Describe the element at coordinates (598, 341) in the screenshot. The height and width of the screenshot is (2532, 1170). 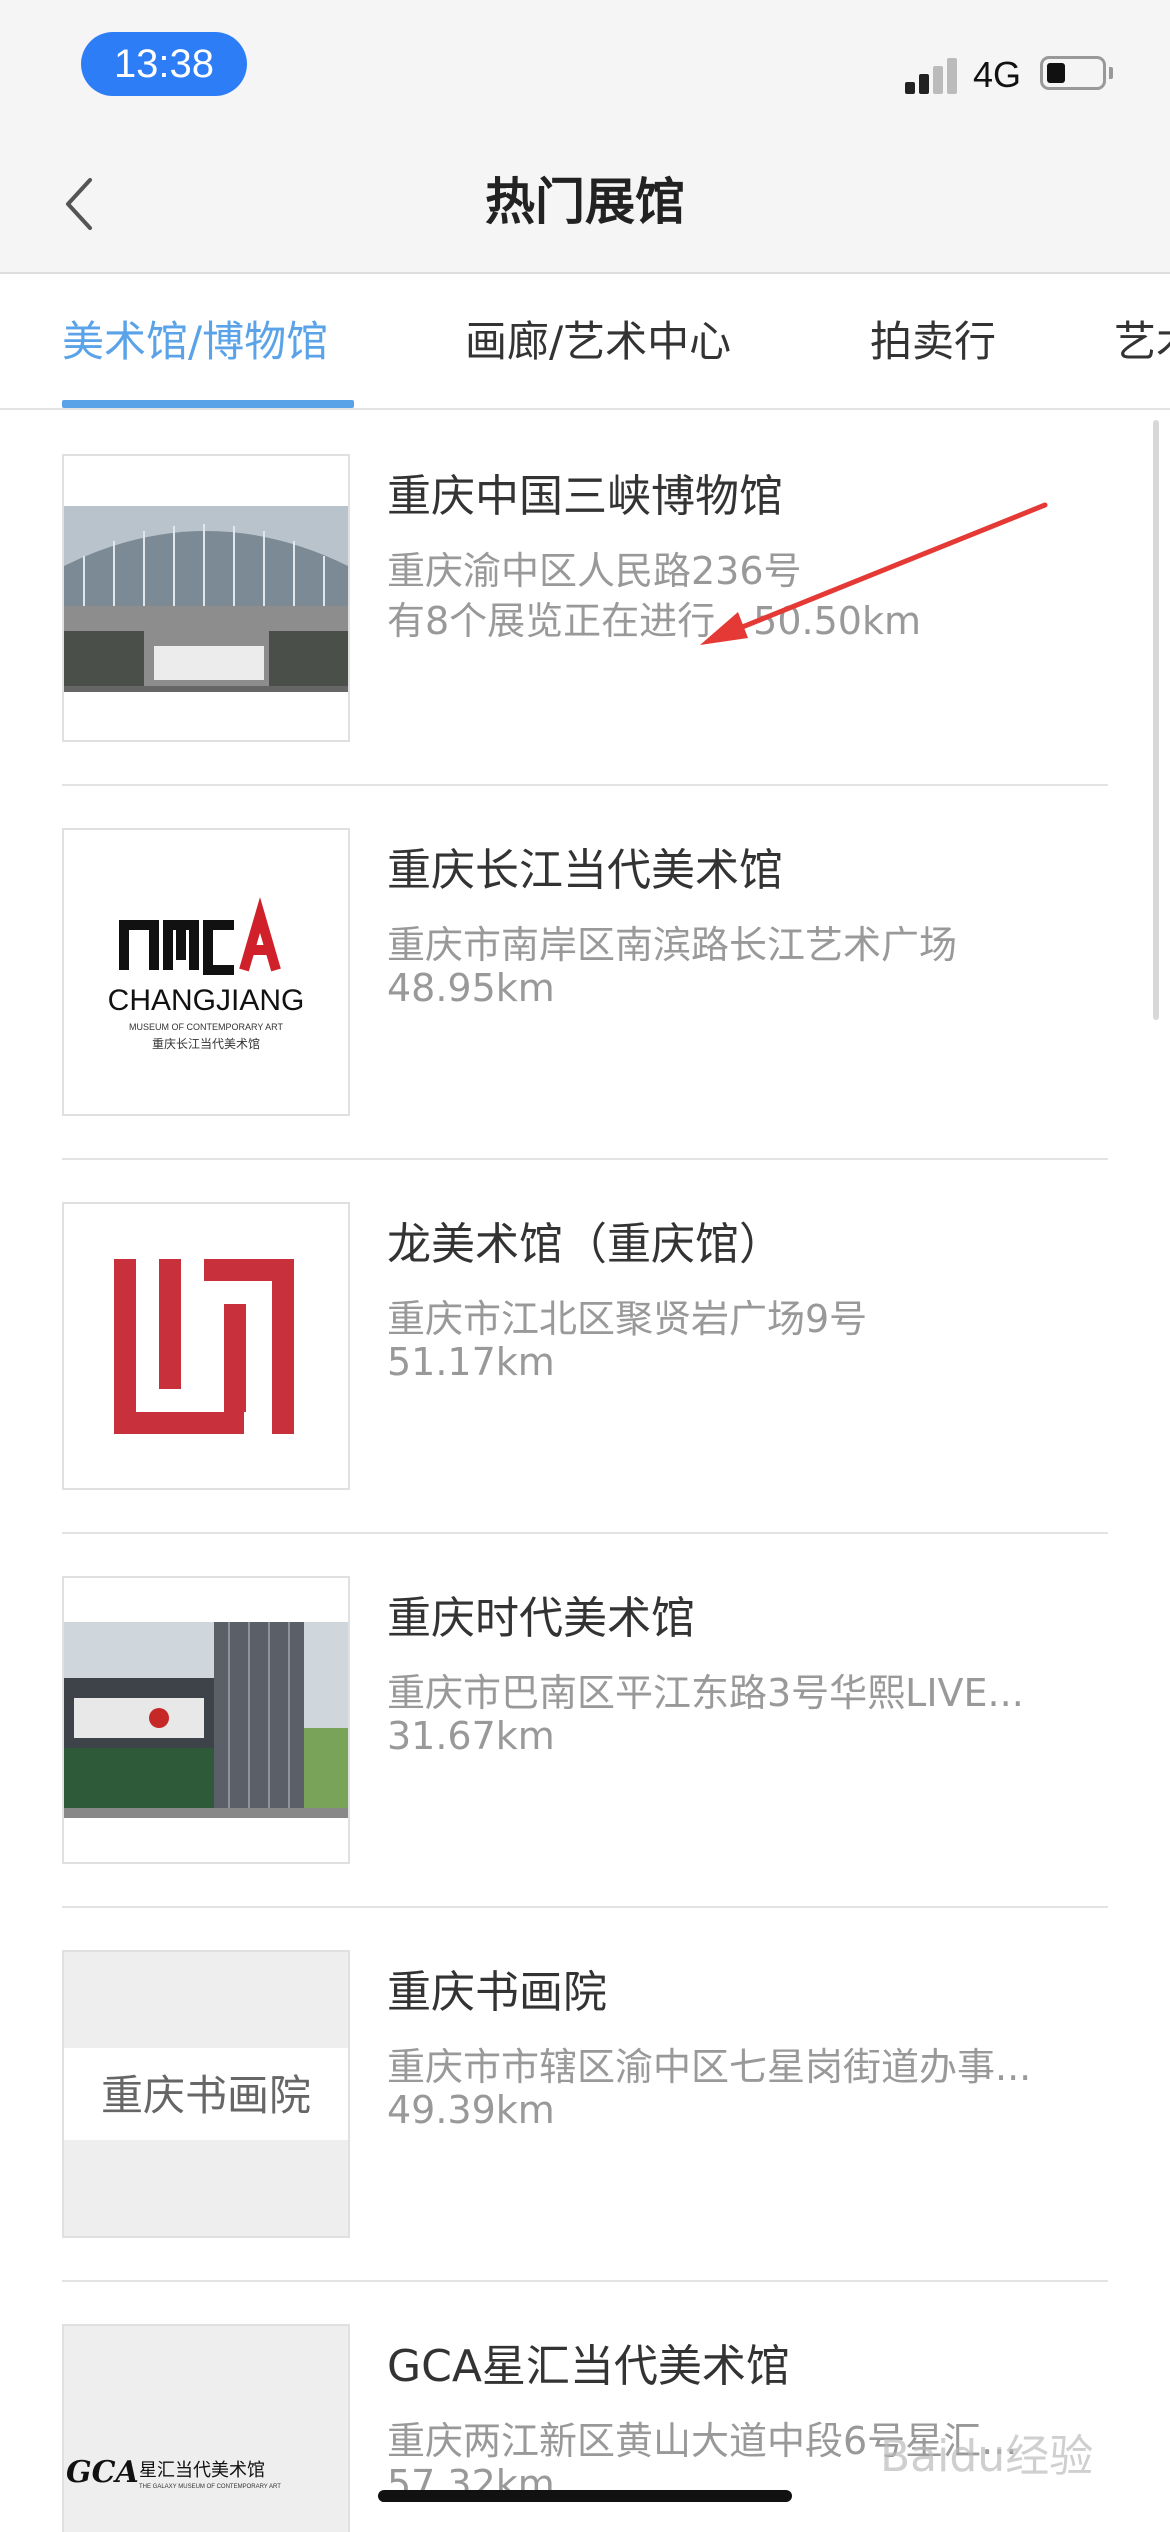
I see `tab-gallery: 画廊/艺术中心` at that location.